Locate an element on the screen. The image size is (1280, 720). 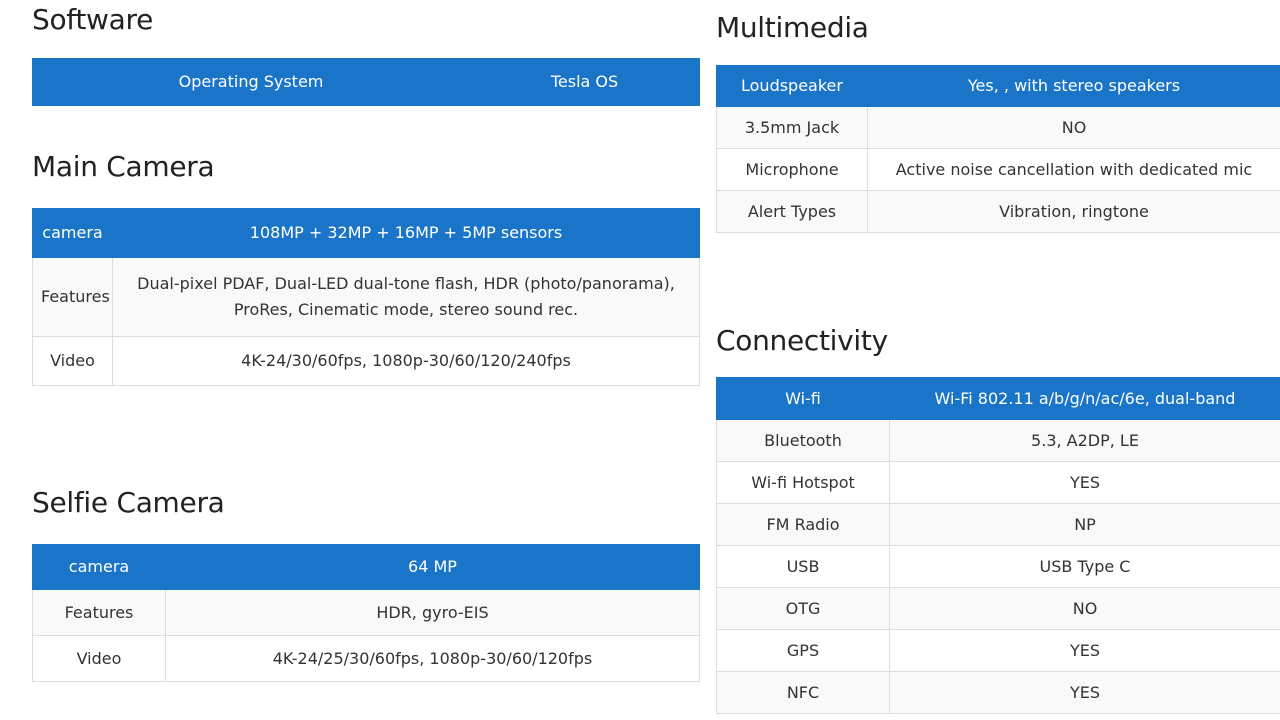
spec-label-fm-radio: FM Radio is located at coordinates (803, 524).